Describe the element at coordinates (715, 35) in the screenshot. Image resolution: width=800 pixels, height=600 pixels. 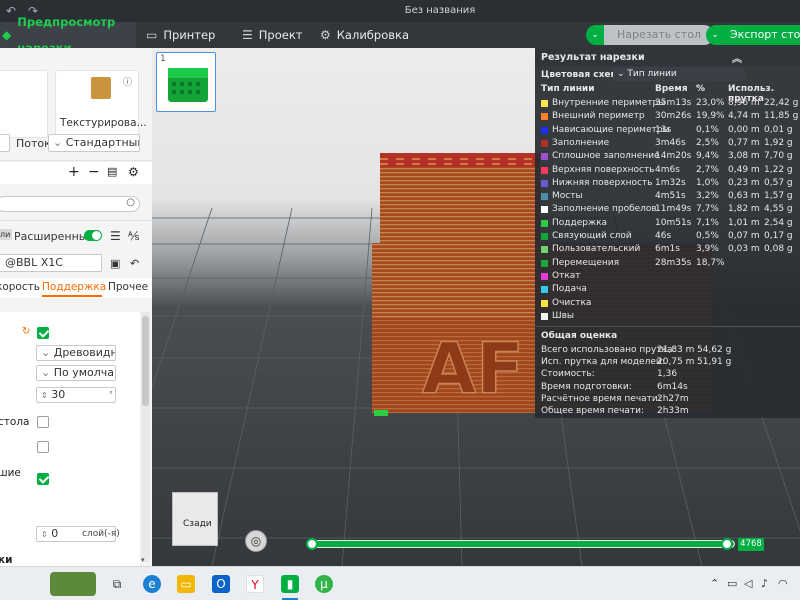
I see `export-dropdown-button: ⌄` at that location.